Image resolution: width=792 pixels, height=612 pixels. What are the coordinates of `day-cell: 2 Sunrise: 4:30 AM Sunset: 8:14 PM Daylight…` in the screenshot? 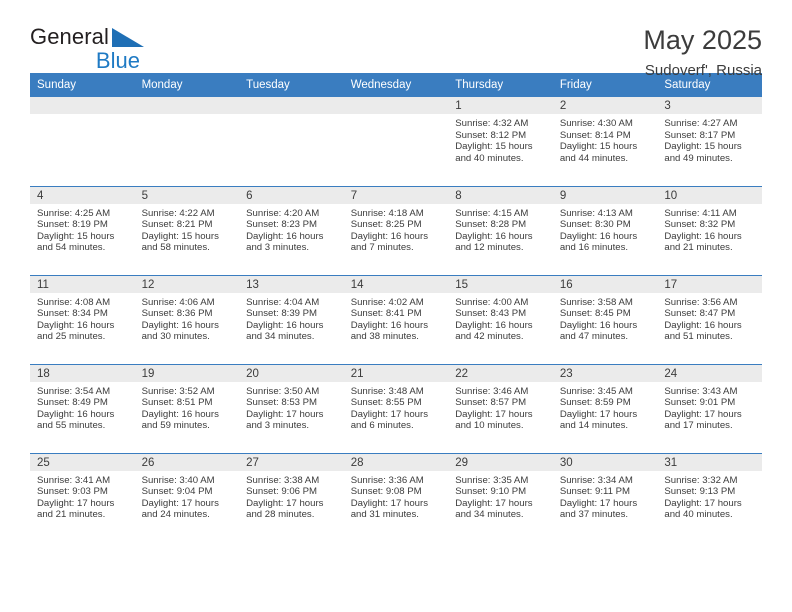 It's located at (605, 141).